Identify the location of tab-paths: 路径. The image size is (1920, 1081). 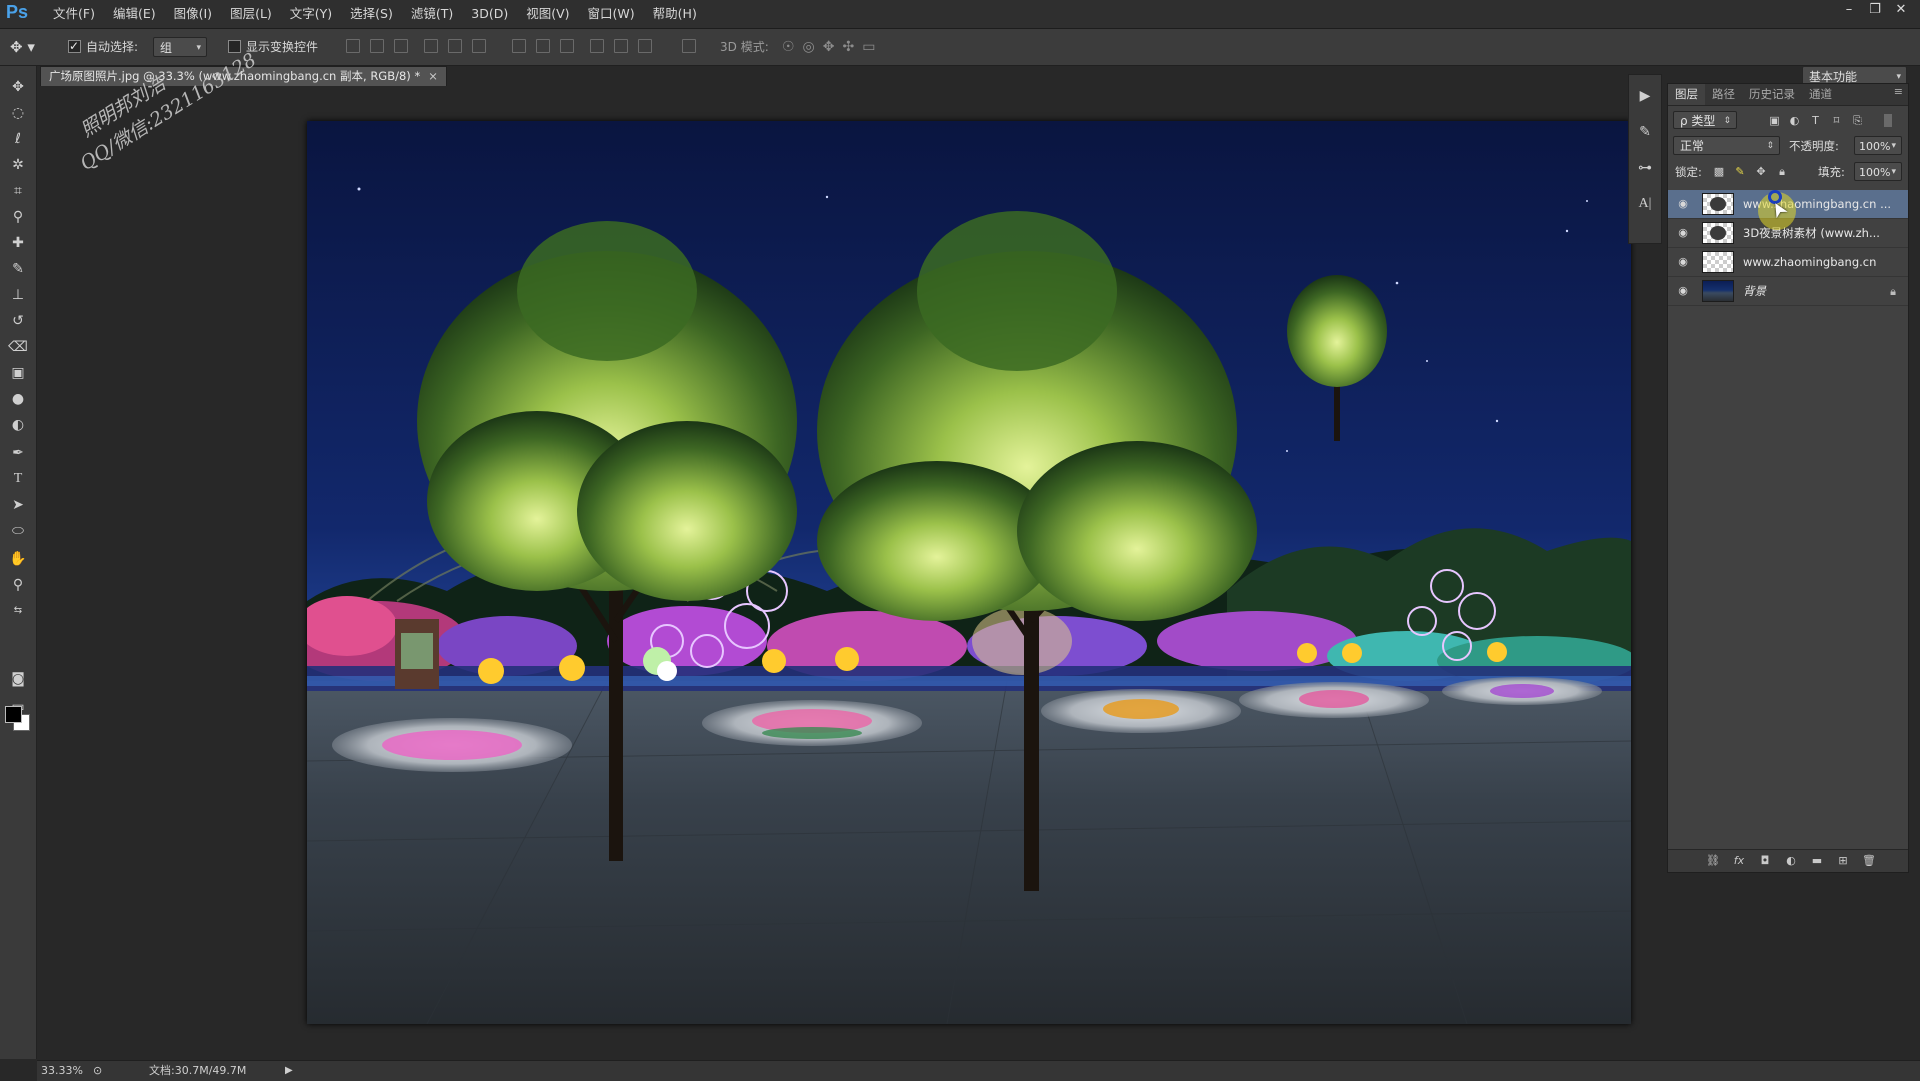
(1723, 94).